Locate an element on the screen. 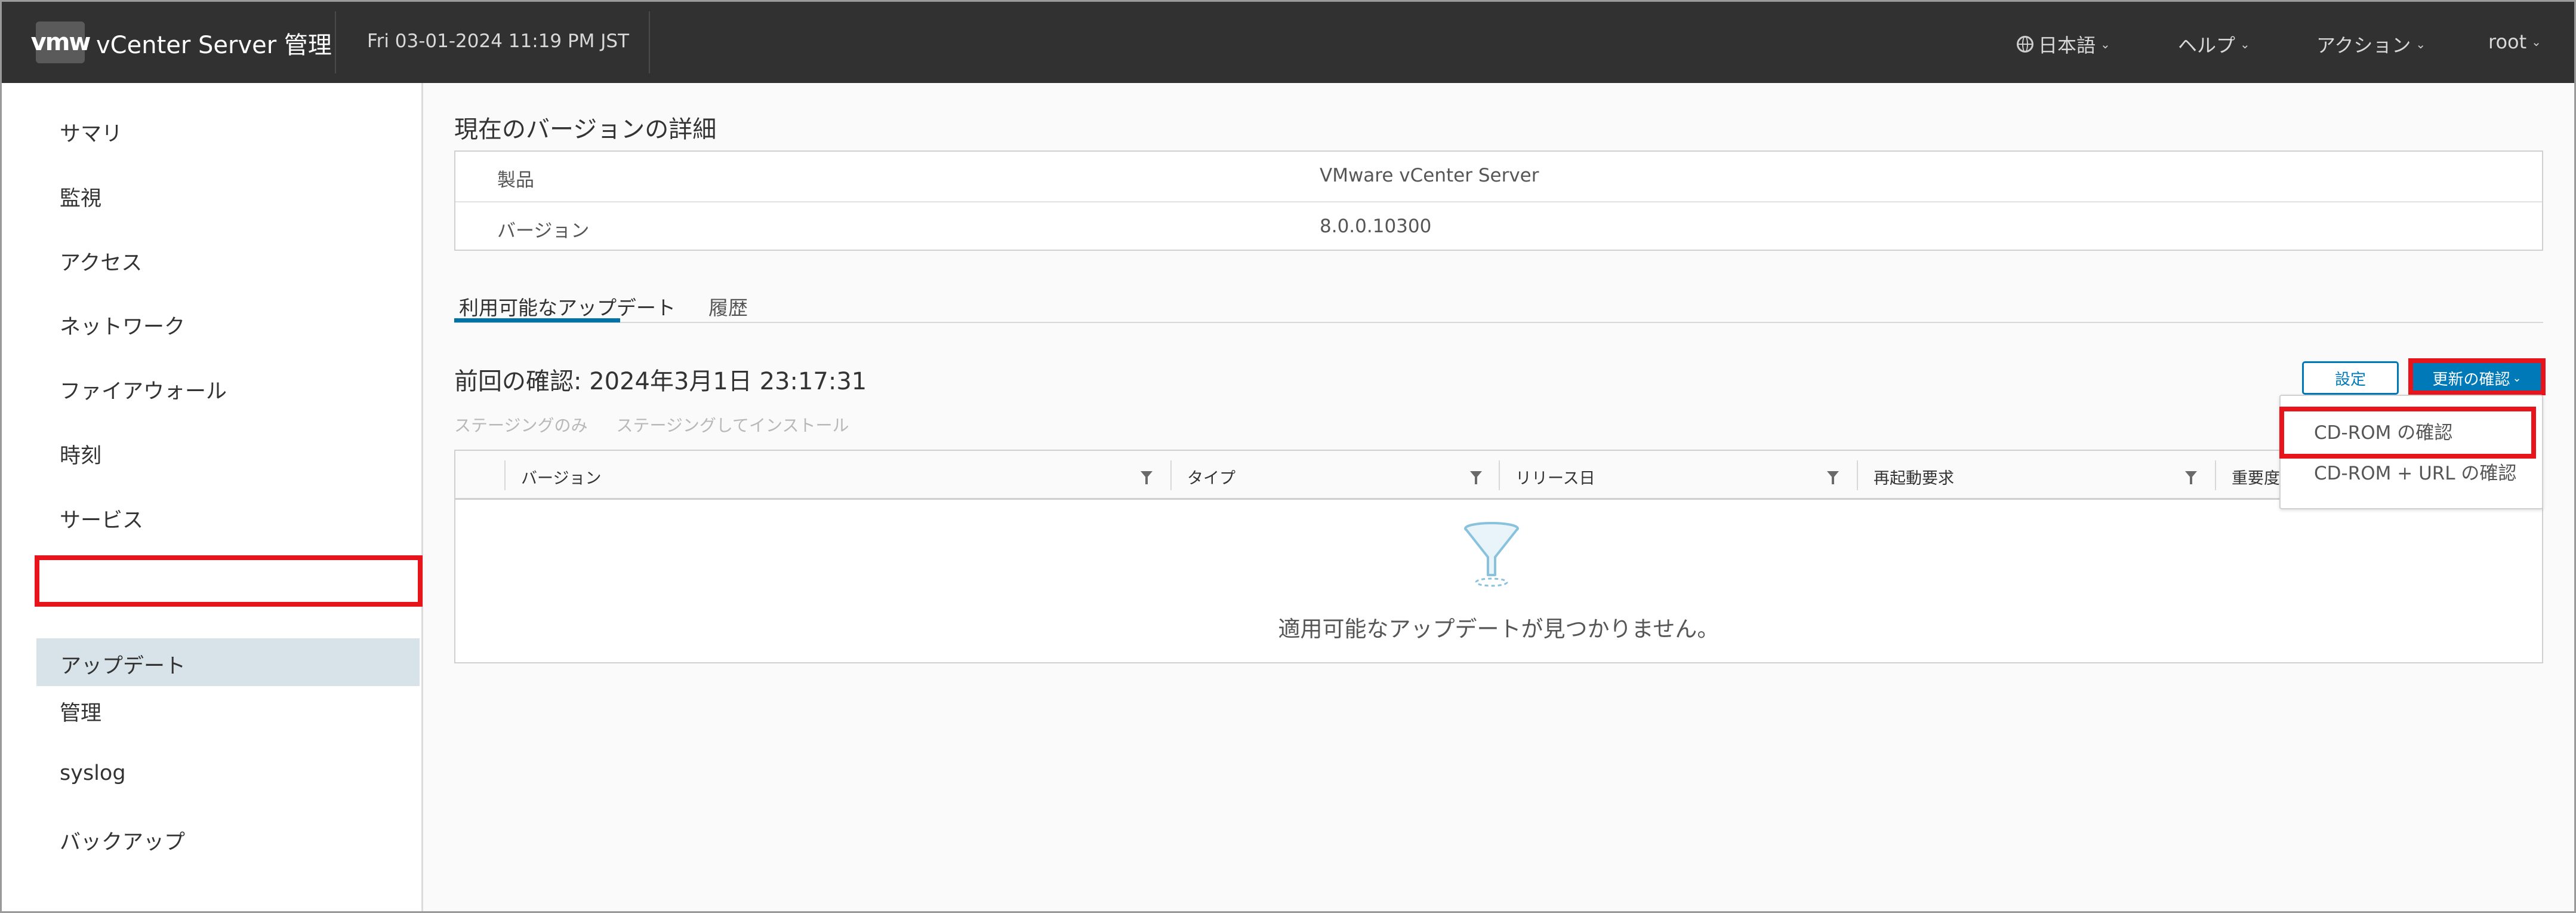 This screenshot has width=2576, height=913. last-check-text: 前回の確認: 2024年3月1日 23:17:31 is located at coordinates (660, 381).